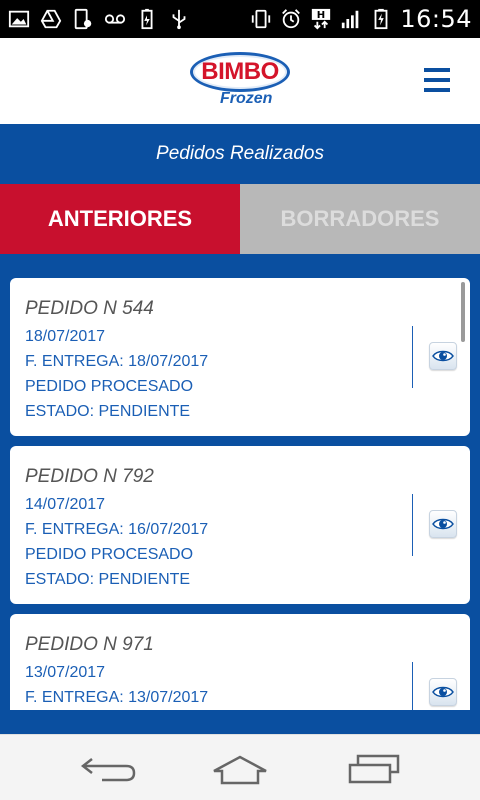  What do you see at coordinates (246, 98) in the screenshot?
I see `logo-subtitle: Frozen` at bounding box center [246, 98].